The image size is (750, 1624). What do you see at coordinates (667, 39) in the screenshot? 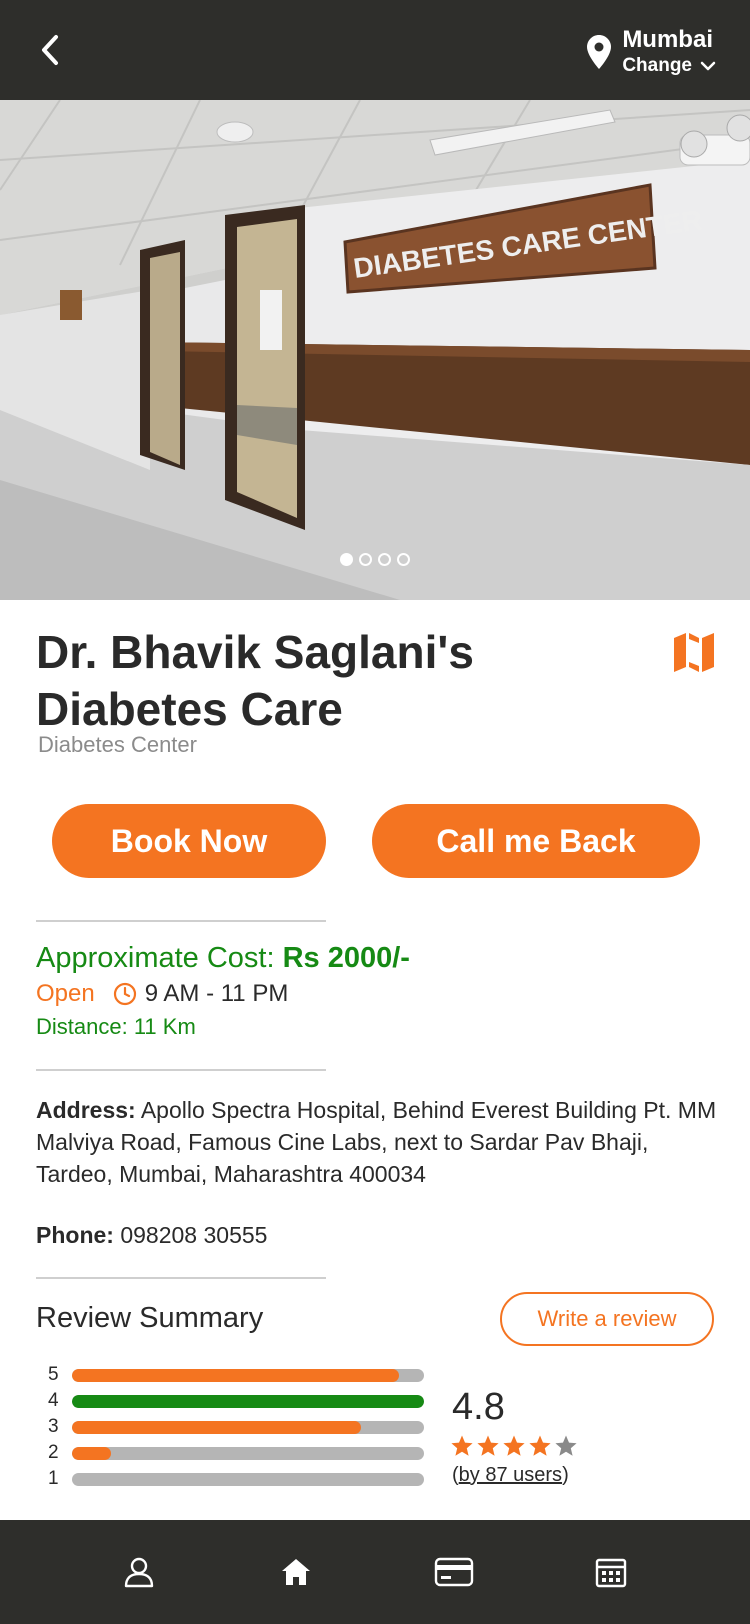
I see `city-name: Mumbai` at bounding box center [667, 39].